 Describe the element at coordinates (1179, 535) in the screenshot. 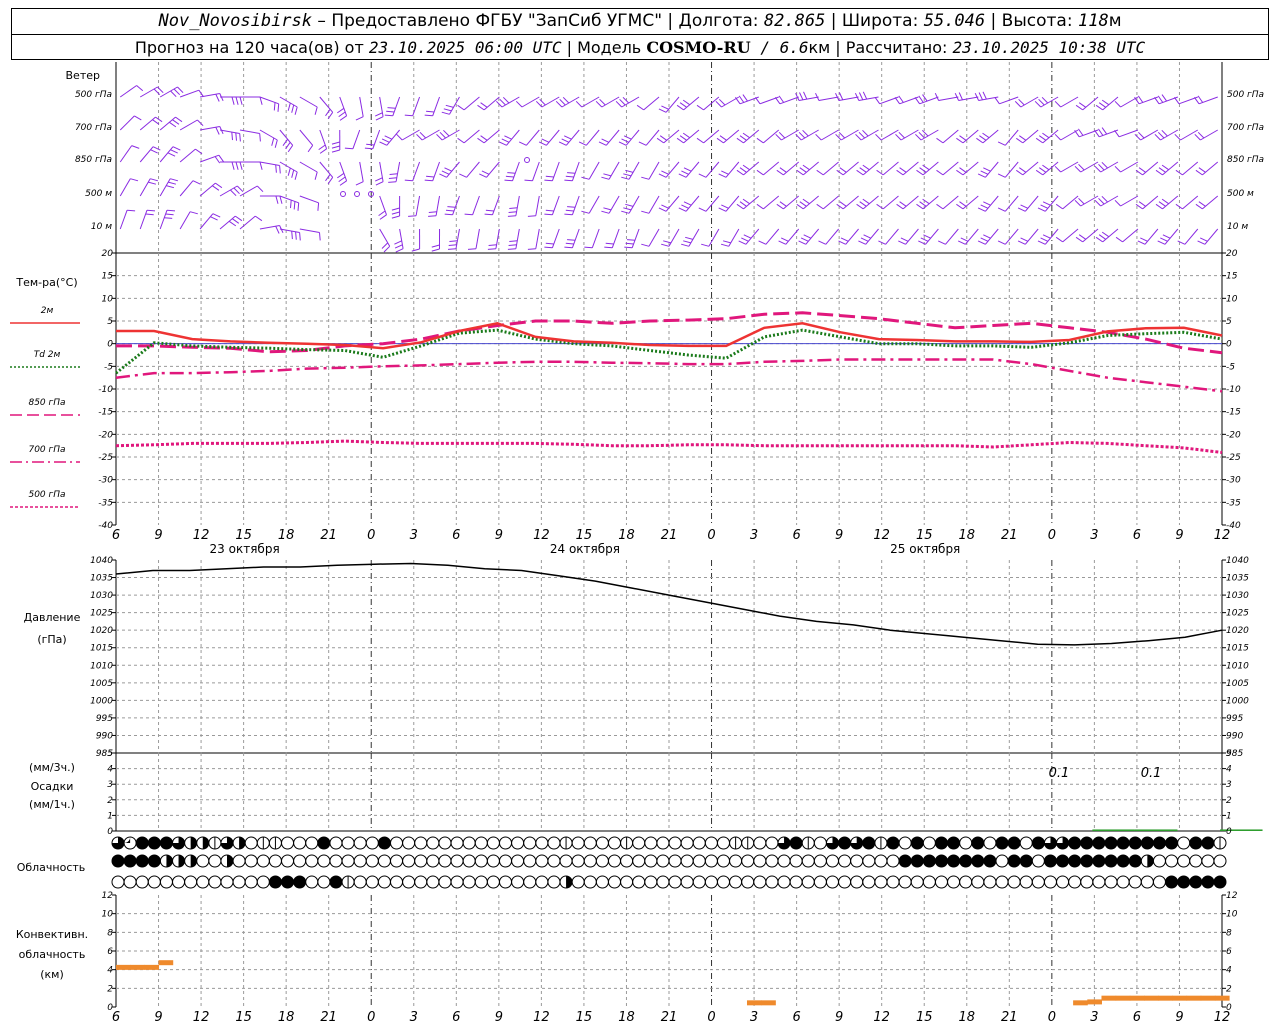

I see `x-tick-label: 9` at that location.